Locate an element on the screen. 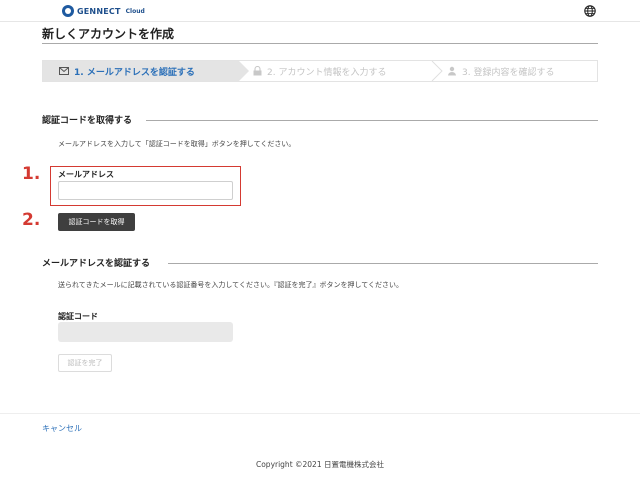  step-1: 1. メールアドレスを認証する is located at coordinates (127, 71).